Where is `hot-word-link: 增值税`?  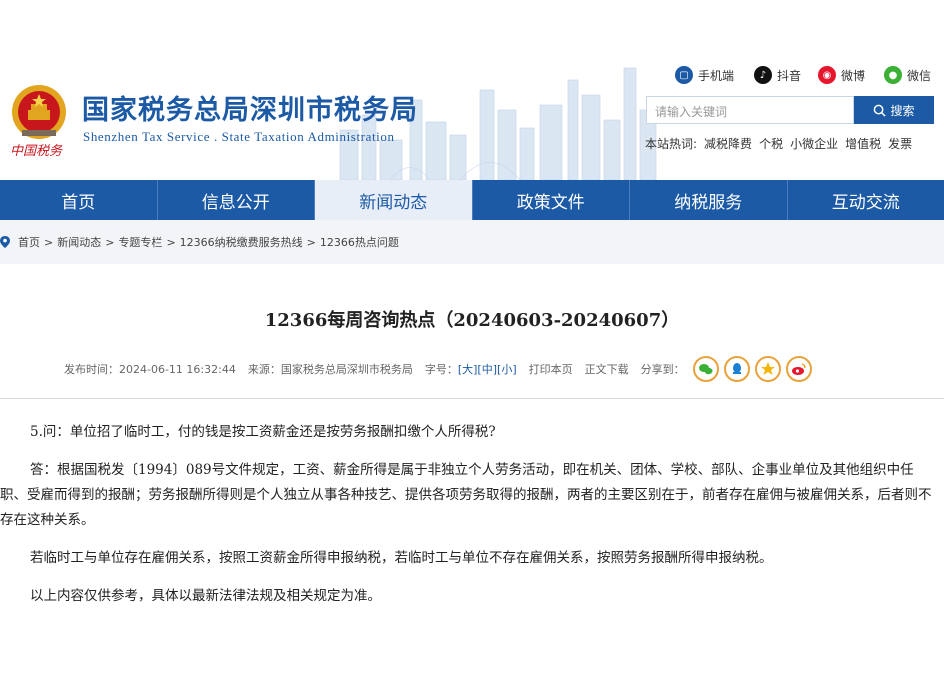
hot-word-link: 增值税 is located at coordinates (863, 143).